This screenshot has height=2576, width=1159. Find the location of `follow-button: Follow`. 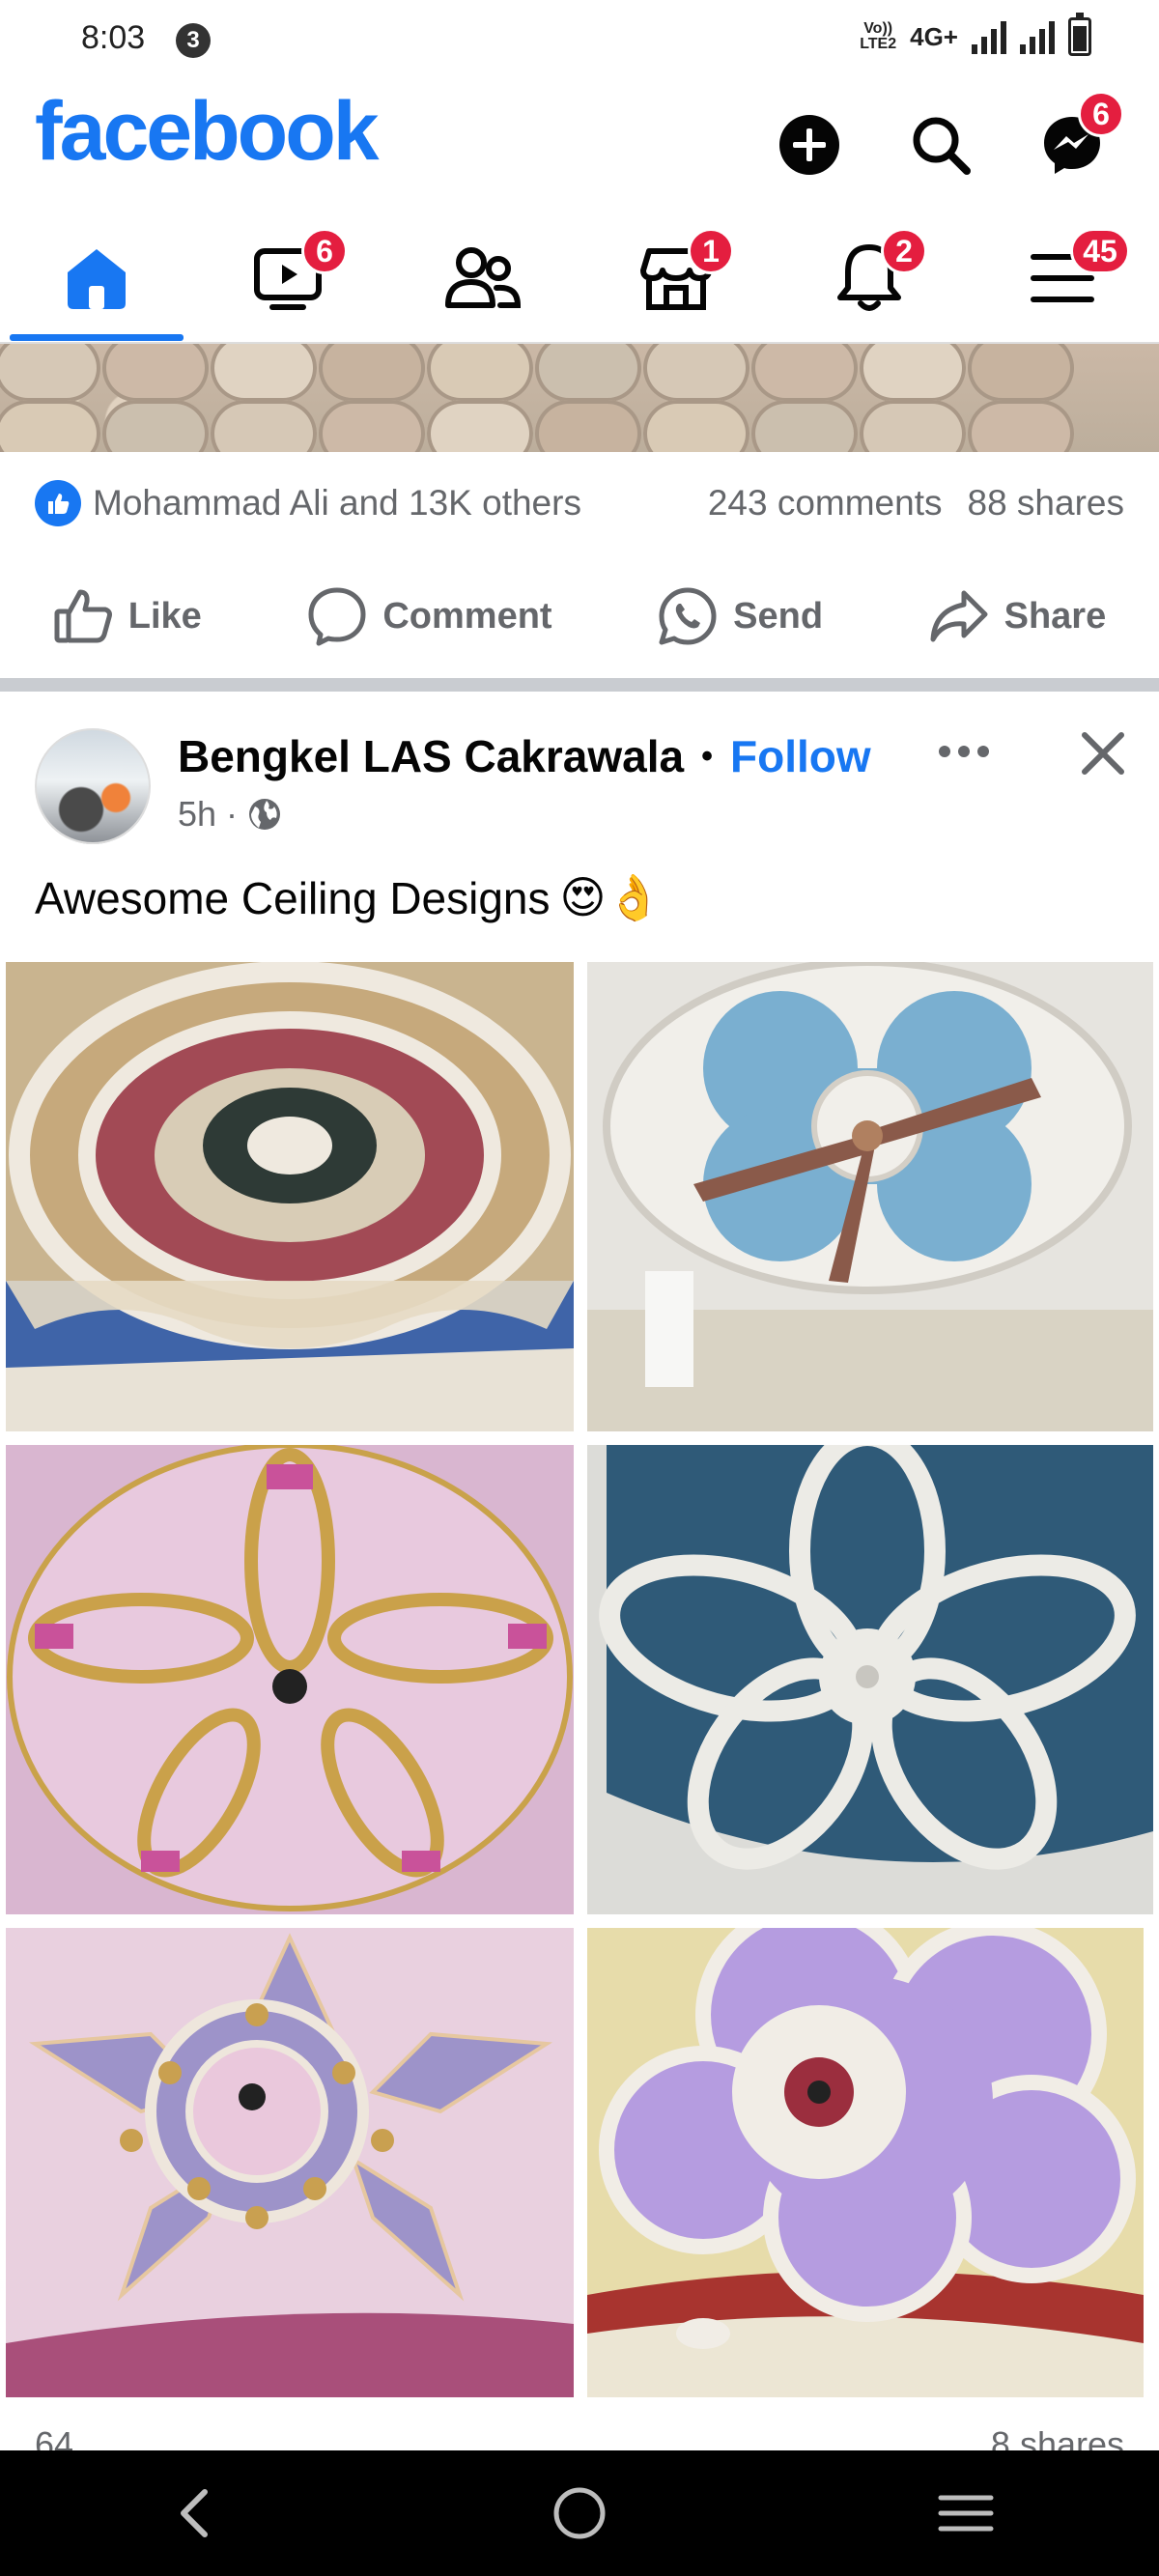

follow-button: Follow is located at coordinates (800, 756).